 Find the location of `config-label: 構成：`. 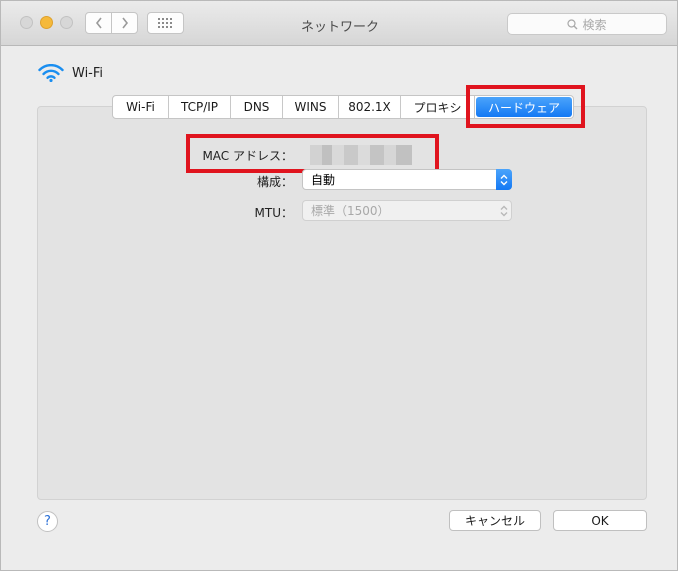

config-label: 構成： is located at coordinates (274, 182).